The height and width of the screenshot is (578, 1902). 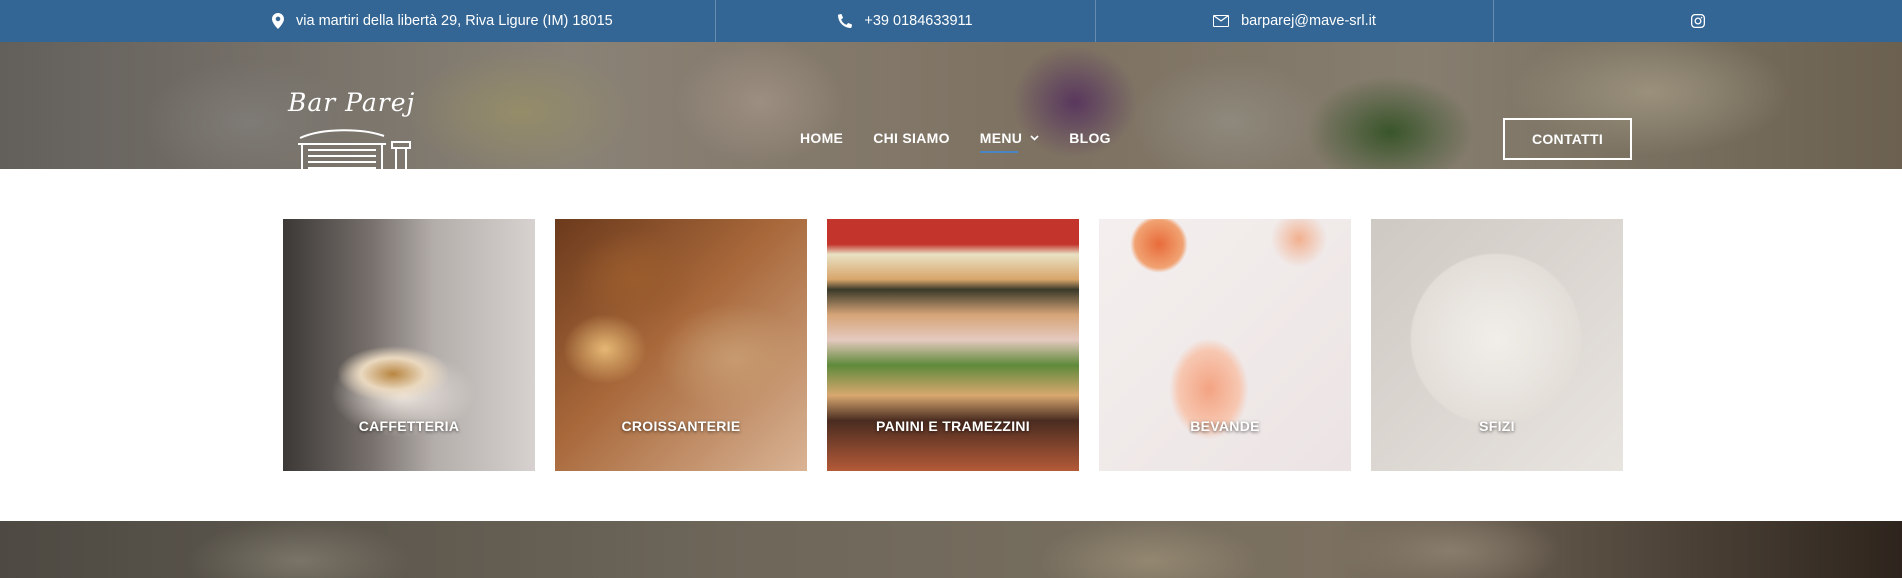 What do you see at coordinates (1221, 21) in the screenshot?
I see `envelope-icon` at bounding box center [1221, 21].